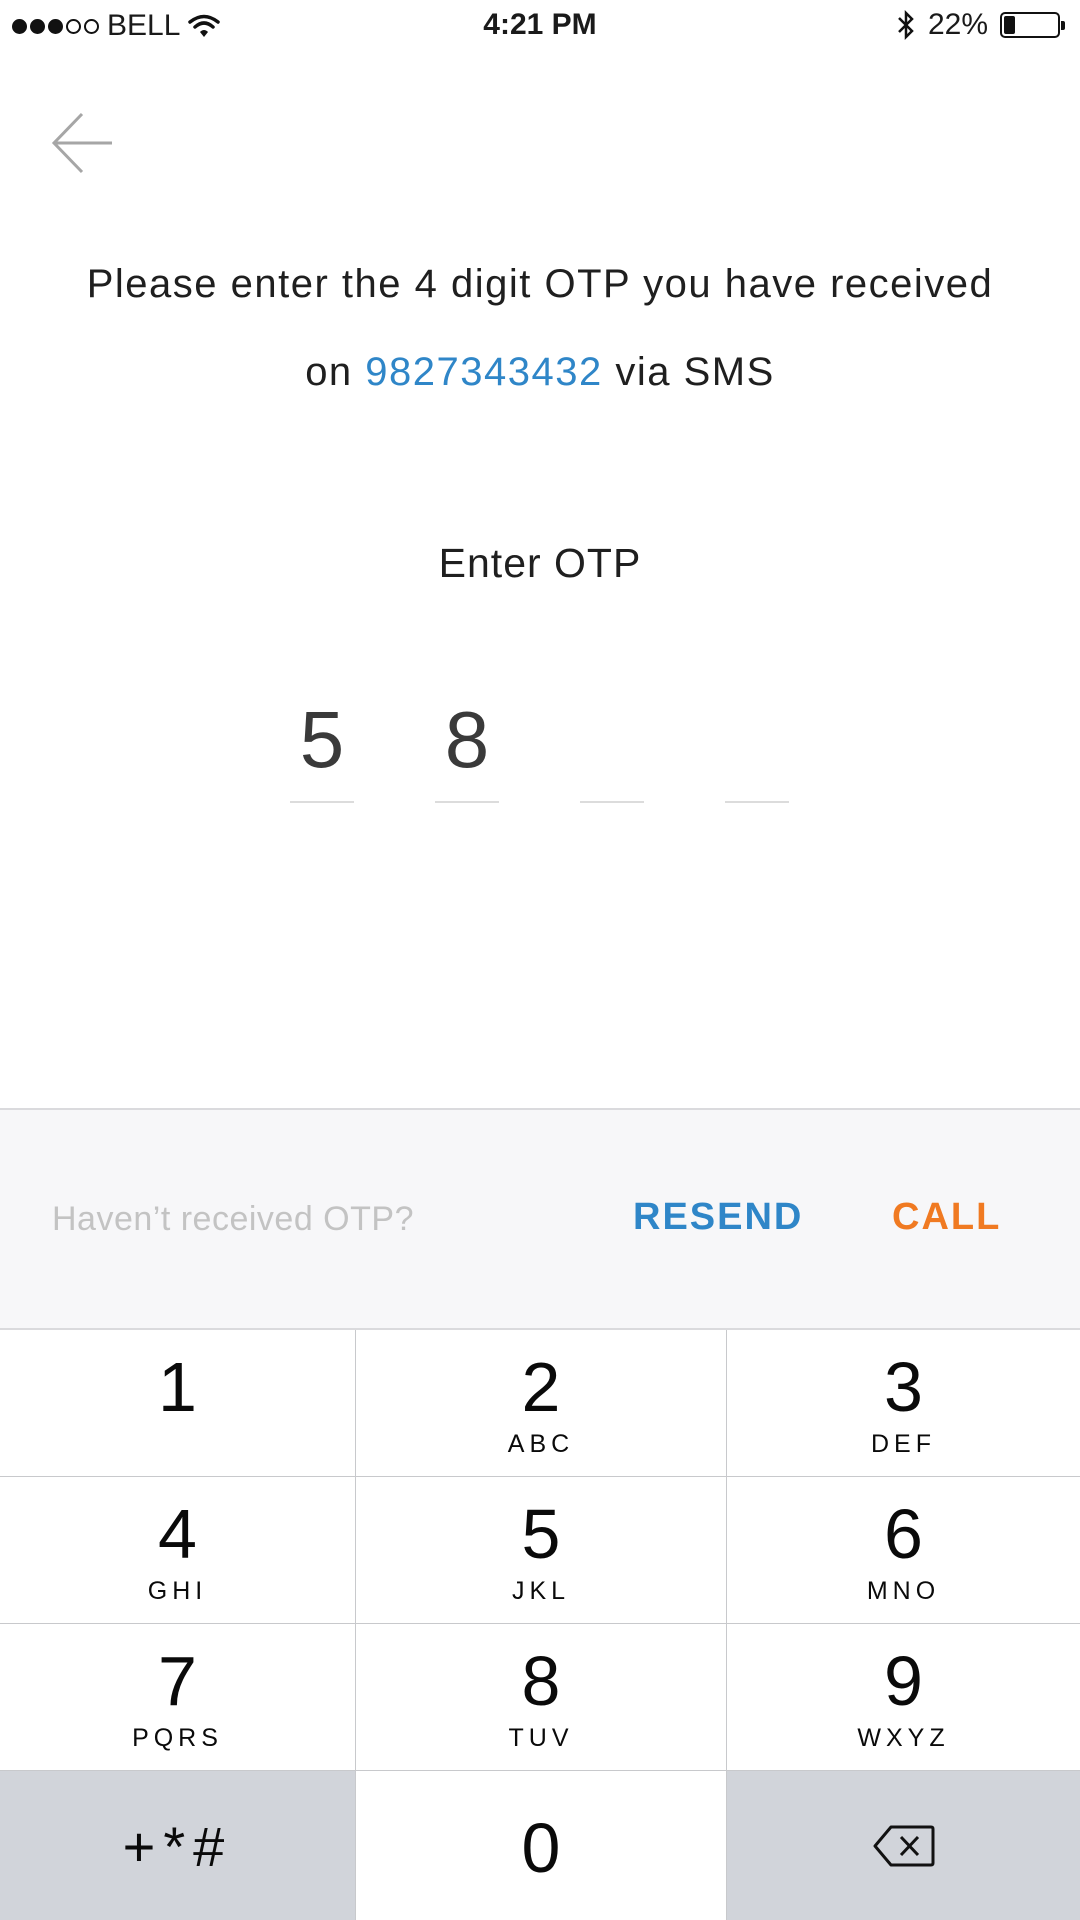 Image resolution: width=1080 pixels, height=1920 pixels. I want to click on resend-button: RESEND, so click(718, 1217).